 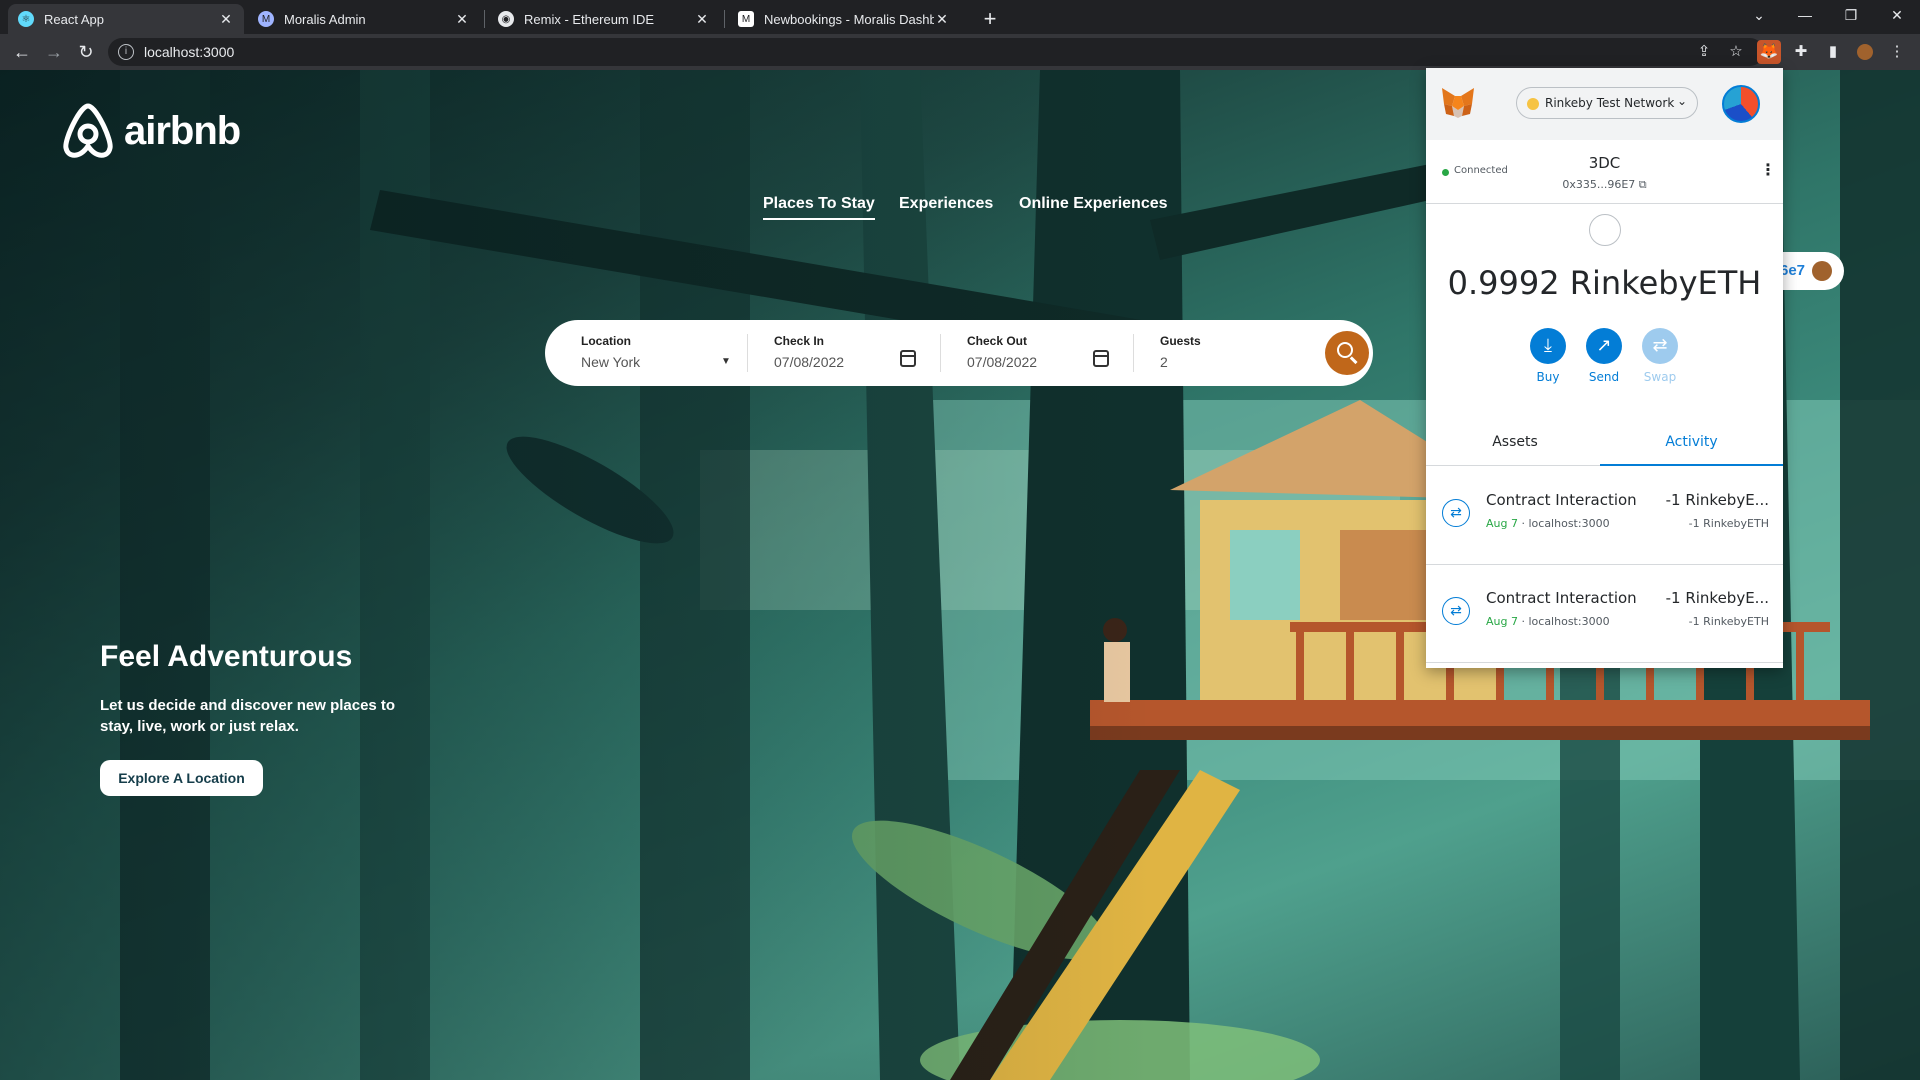 I want to click on tab-activity: Activity, so click(x=1691, y=443).